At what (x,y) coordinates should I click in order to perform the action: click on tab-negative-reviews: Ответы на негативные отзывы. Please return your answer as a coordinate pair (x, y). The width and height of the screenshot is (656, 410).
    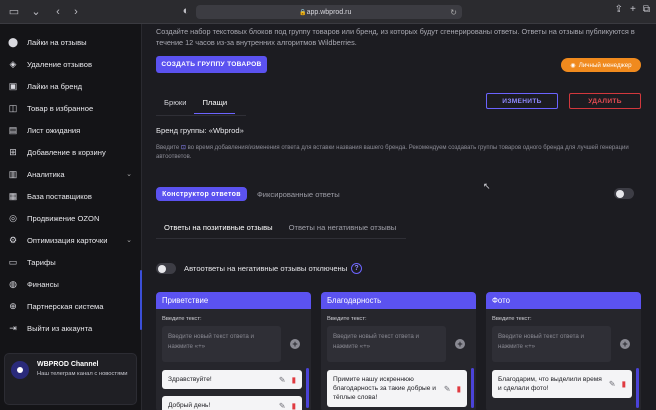
    Looking at the image, I should click on (343, 229).